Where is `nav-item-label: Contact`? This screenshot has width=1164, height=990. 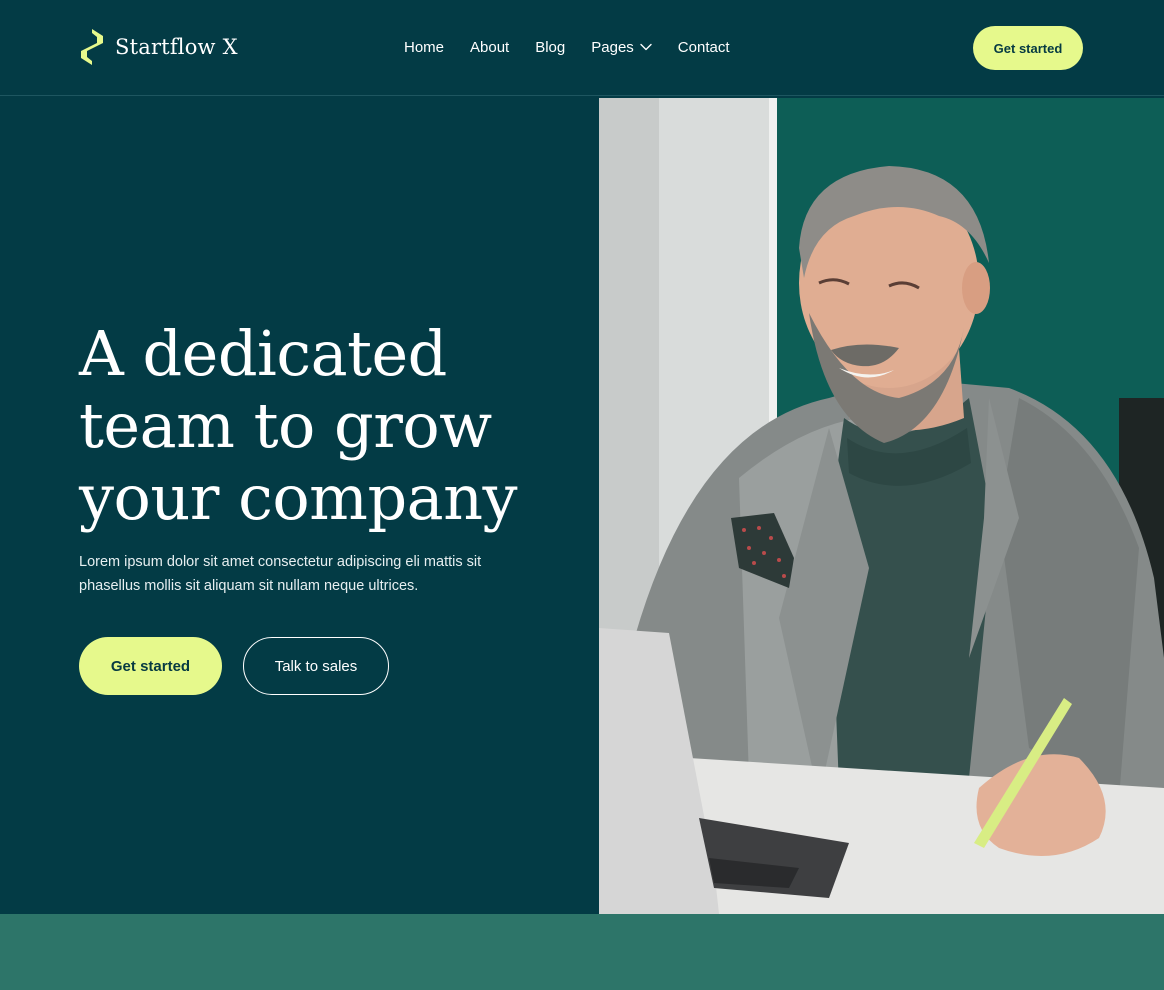
nav-item-label: Contact is located at coordinates (703, 47).